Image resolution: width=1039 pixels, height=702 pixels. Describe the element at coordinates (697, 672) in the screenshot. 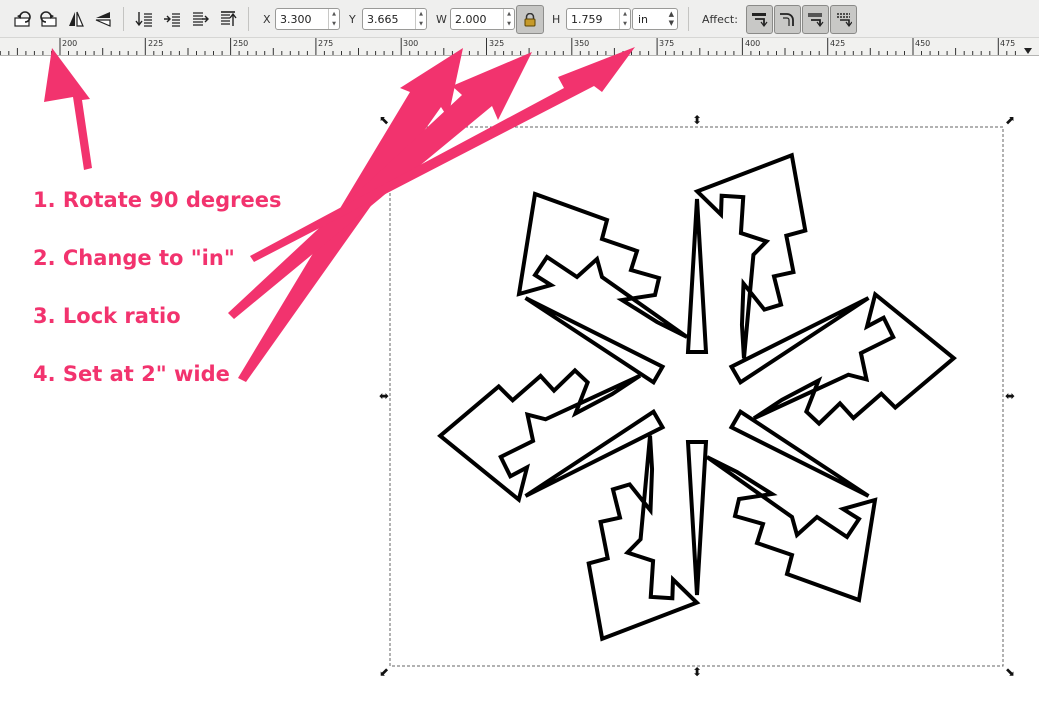

I see `scale-handle-bottom: ⬍` at that location.